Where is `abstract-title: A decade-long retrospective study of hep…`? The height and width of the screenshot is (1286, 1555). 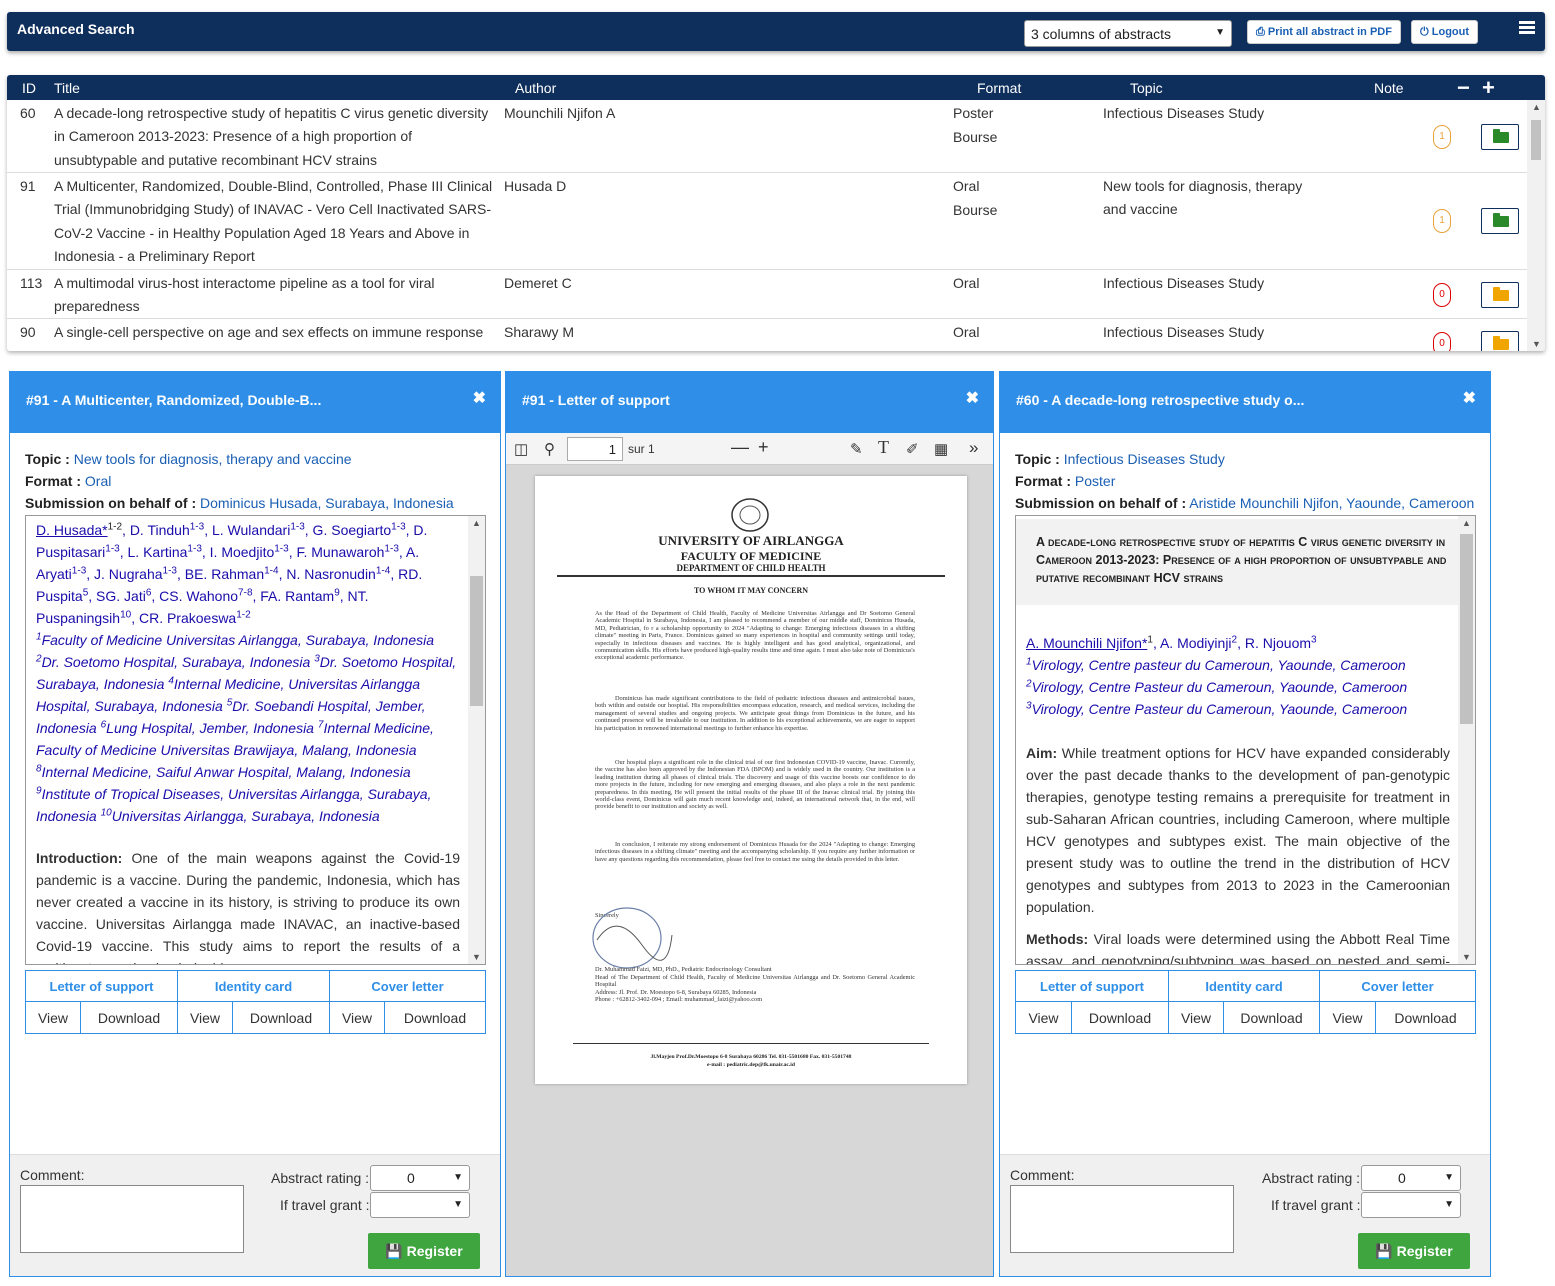 abstract-title: A decade-long retrospective study of hep… is located at coordinates (1237, 562).